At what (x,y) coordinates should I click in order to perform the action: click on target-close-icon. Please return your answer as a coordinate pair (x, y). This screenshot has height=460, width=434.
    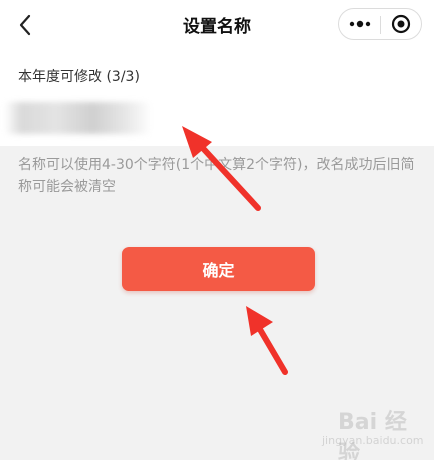
    Looking at the image, I should click on (401, 24).